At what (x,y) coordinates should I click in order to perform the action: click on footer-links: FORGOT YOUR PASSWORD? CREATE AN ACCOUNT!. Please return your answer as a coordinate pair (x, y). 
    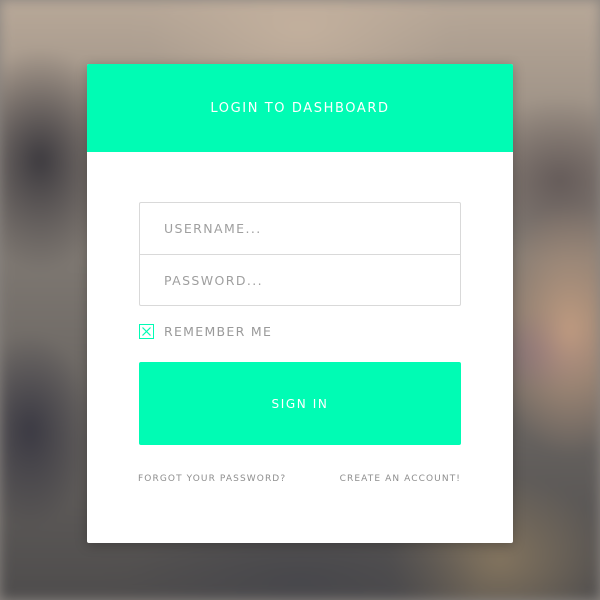
    Looking at the image, I should click on (299, 479).